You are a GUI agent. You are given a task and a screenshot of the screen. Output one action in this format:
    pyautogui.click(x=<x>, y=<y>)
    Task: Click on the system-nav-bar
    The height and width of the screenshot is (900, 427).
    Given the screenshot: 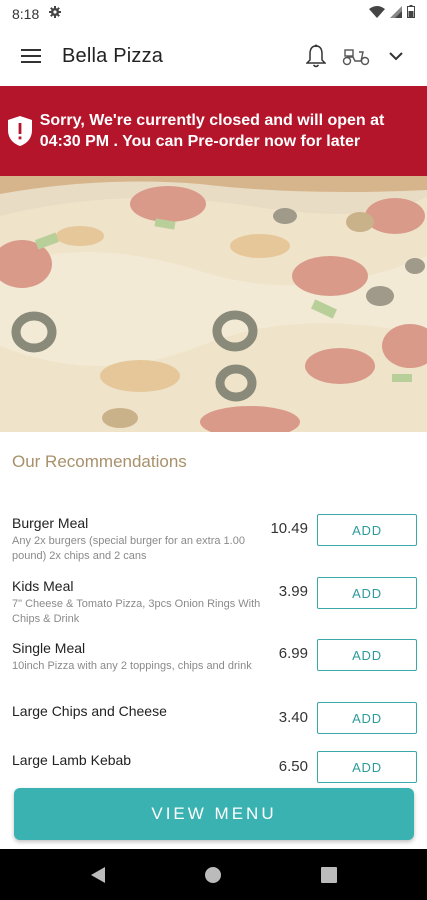 What is the action you would take?
    pyautogui.click(x=213, y=874)
    